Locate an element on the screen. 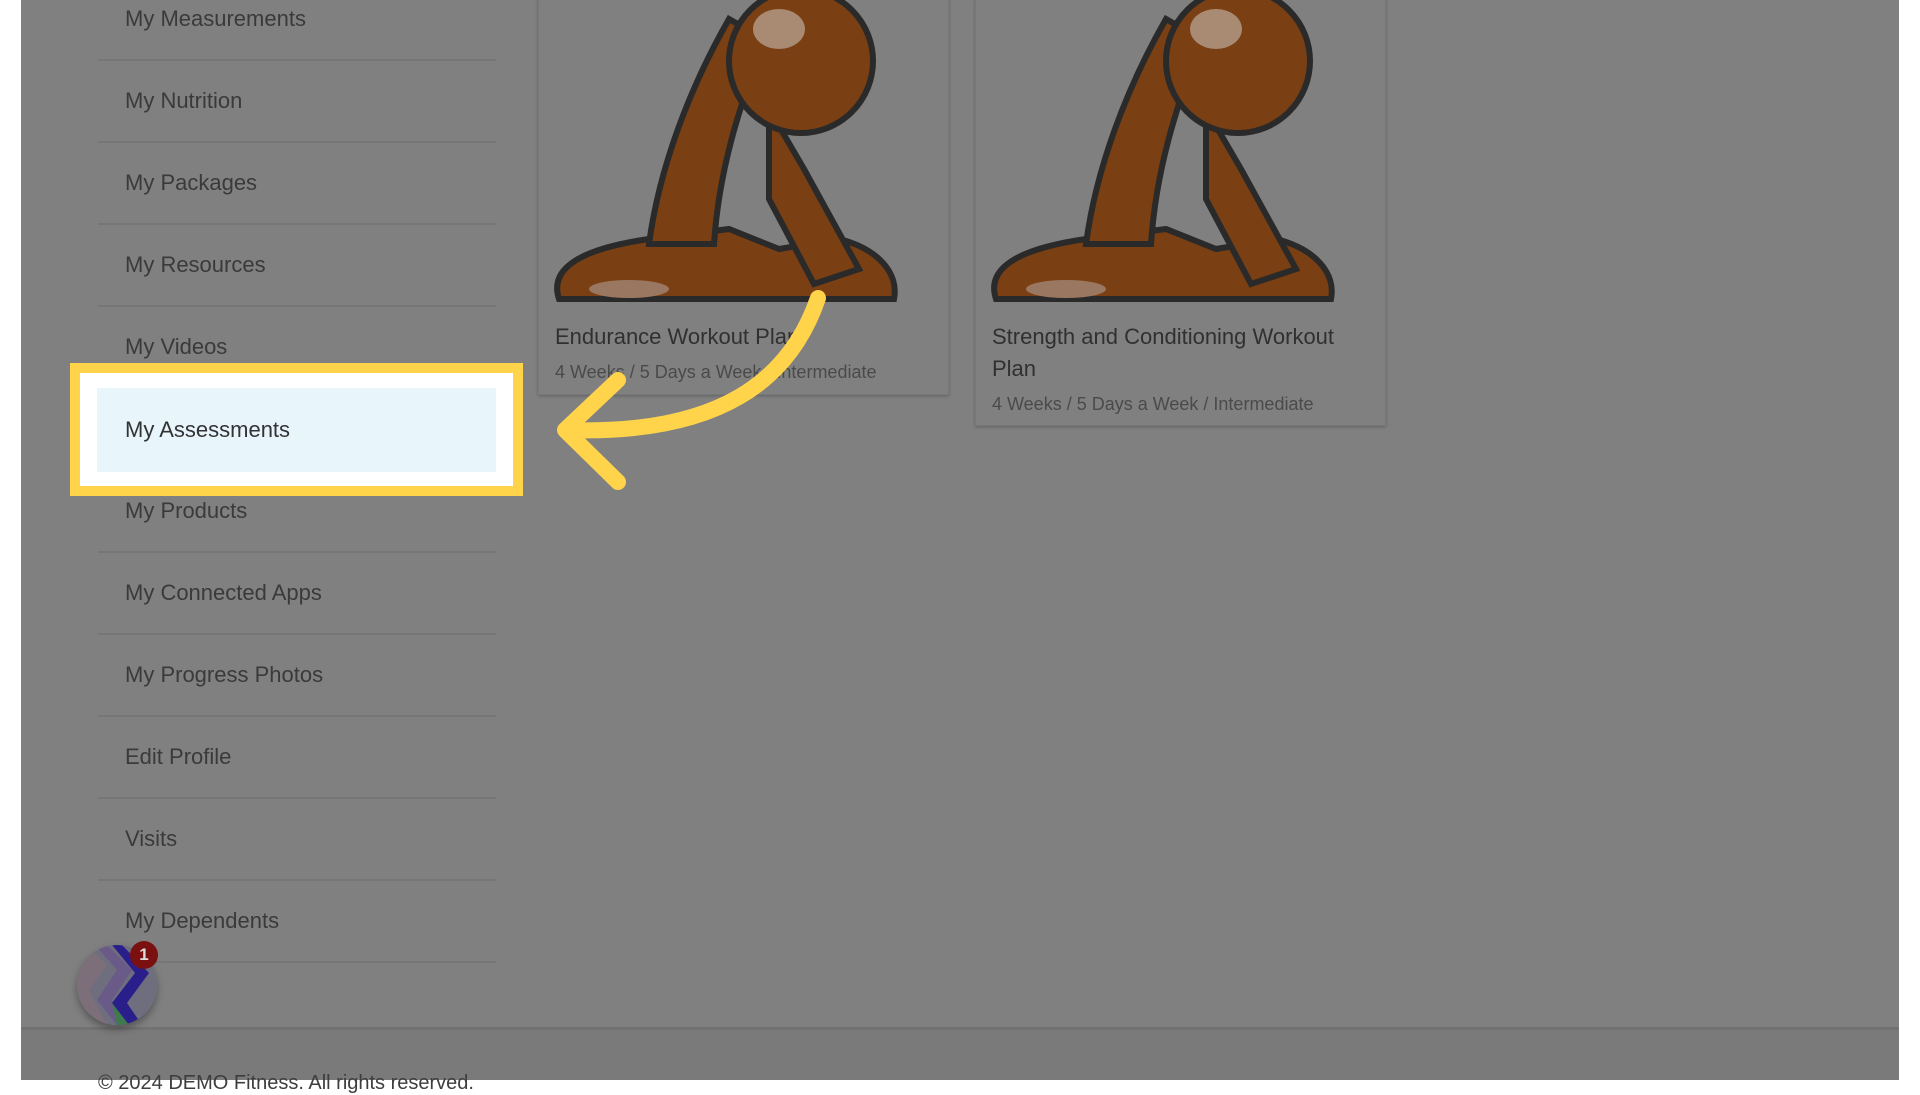 Image resolution: width=1920 pixels, height=1095 pixels. sidebar-item-label: My Assessments is located at coordinates (208, 429).